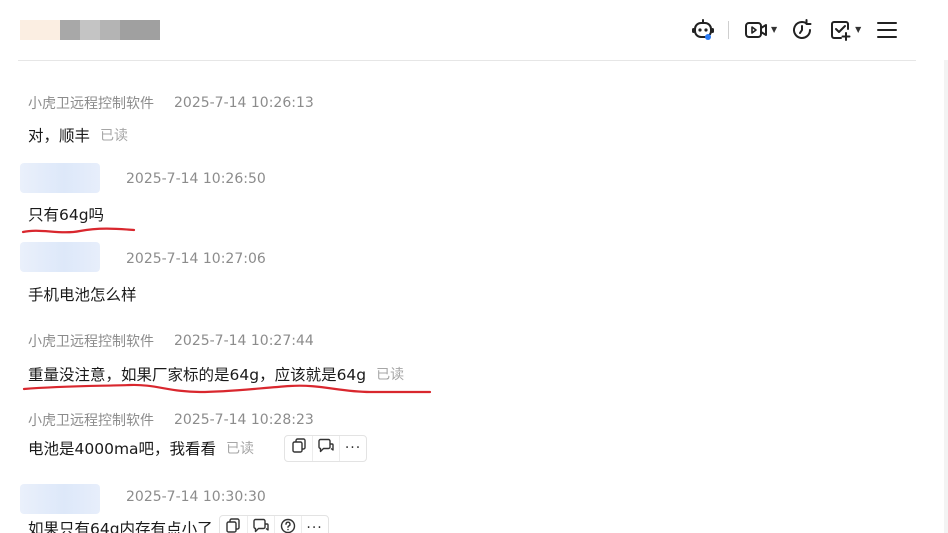  I want to click on message-meta: 小虎卫远程控制软件 2025-7-14 10:28:23, so click(171, 420).